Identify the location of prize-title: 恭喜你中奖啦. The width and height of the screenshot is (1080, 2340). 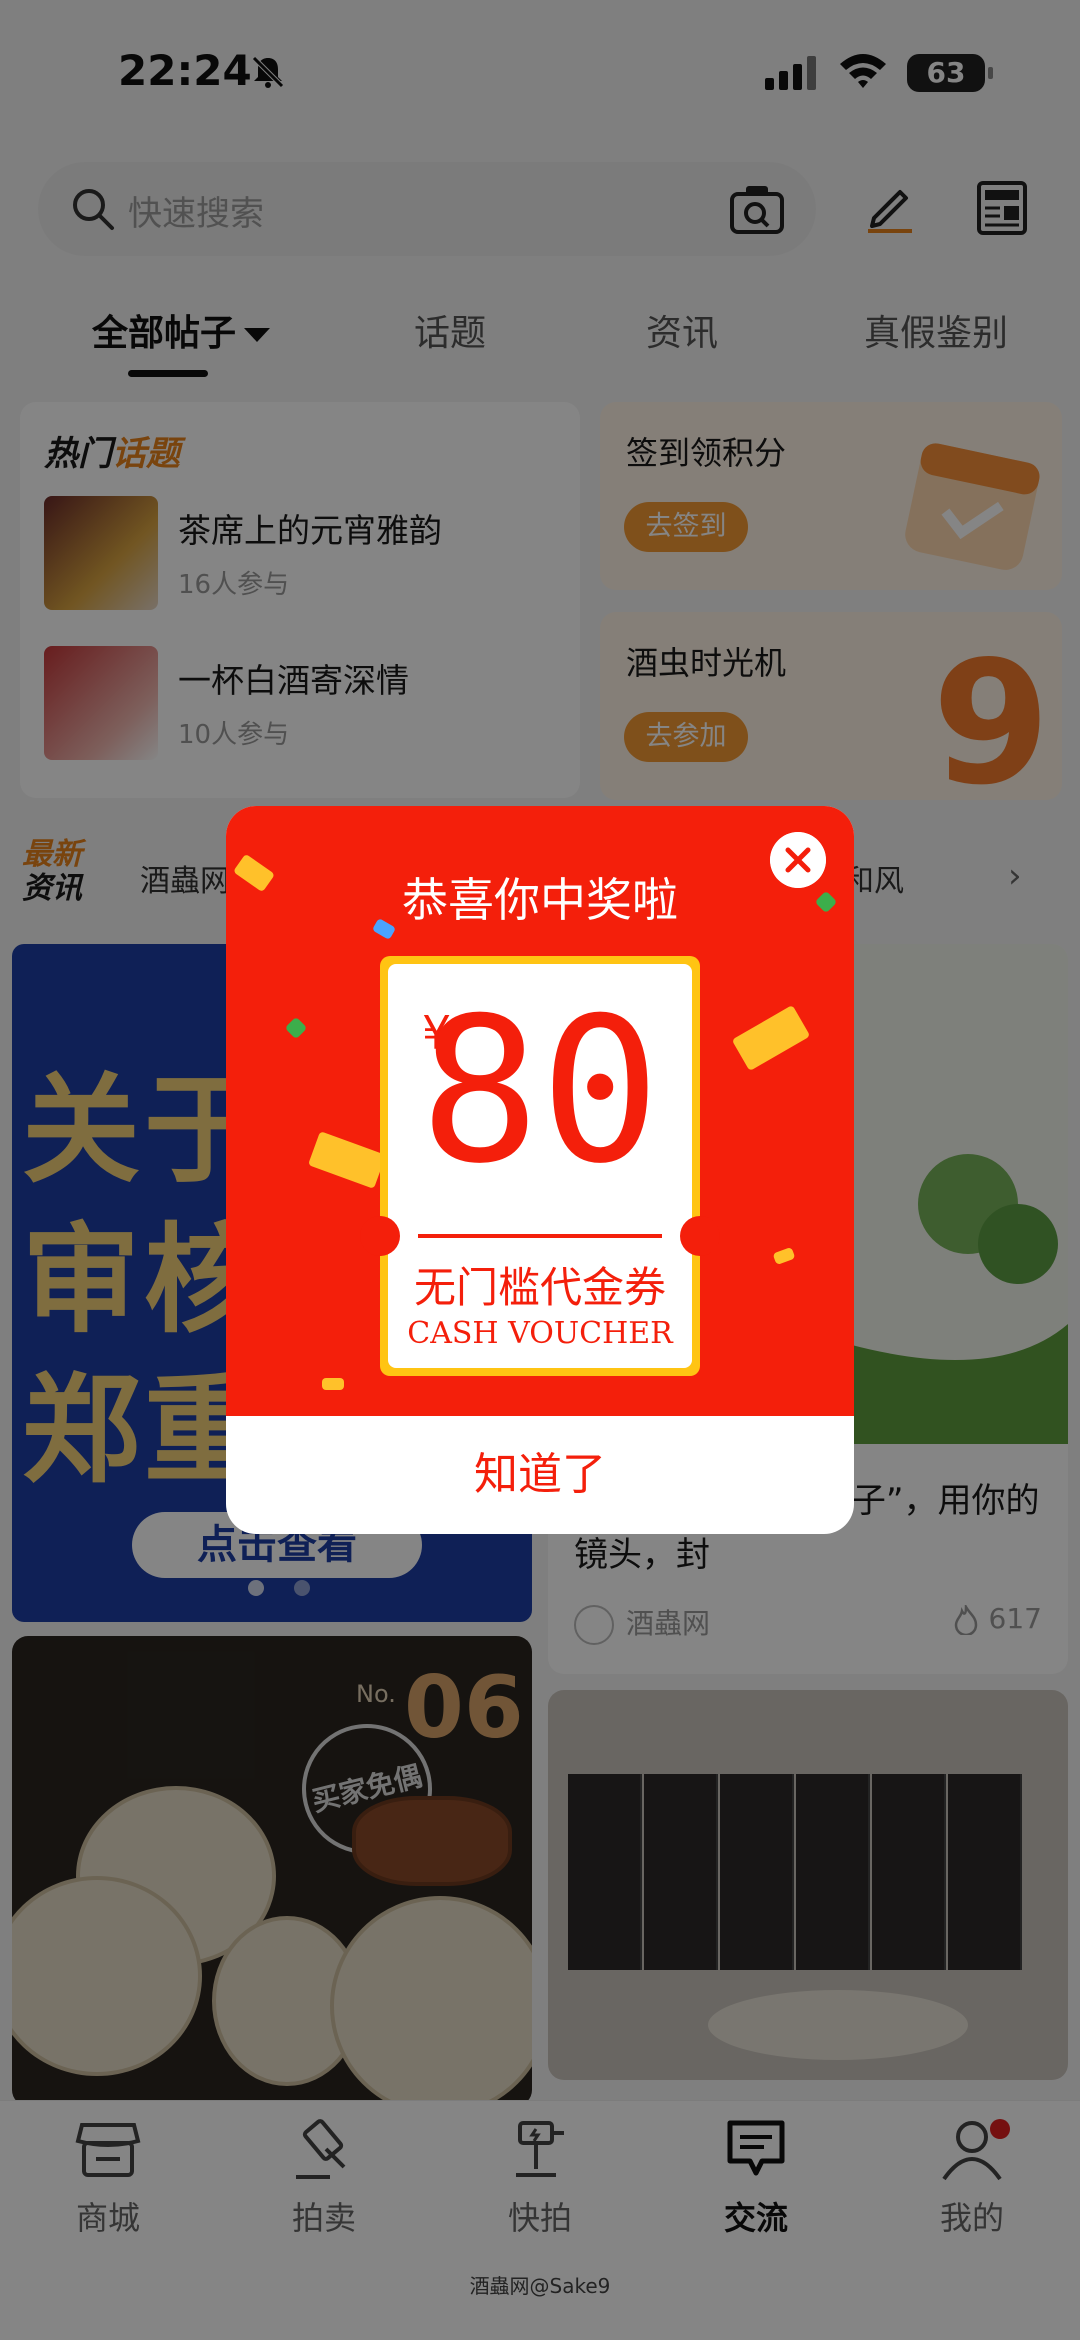
(540, 900).